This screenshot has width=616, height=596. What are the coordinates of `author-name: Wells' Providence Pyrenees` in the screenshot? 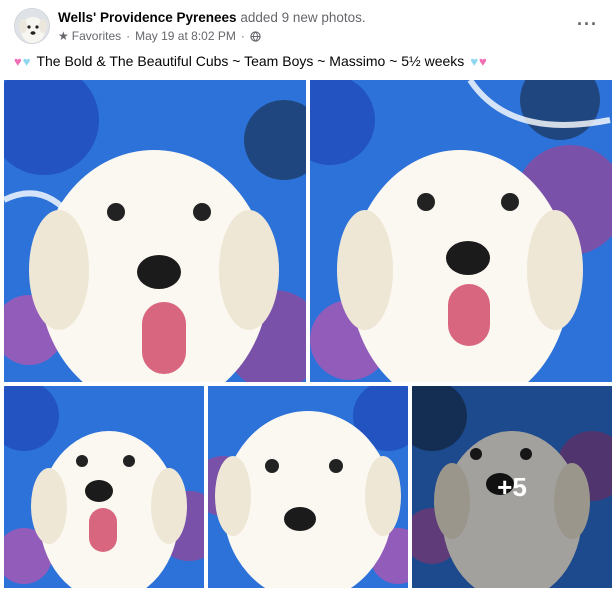 It's located at (147, 17).